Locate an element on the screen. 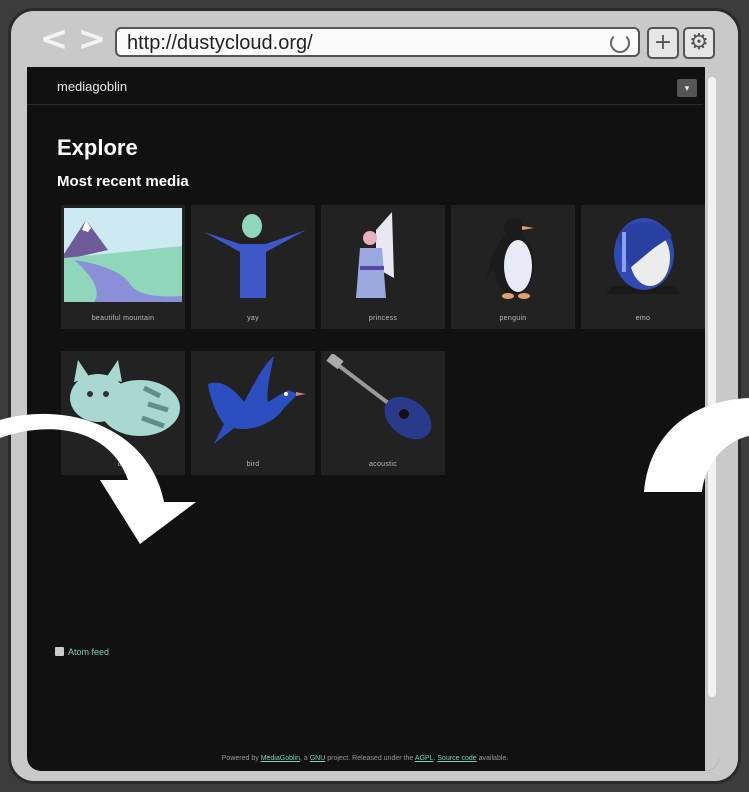 This screenshot has width=749, height=792. footer-text: , a is located at coordinates (305, 758).